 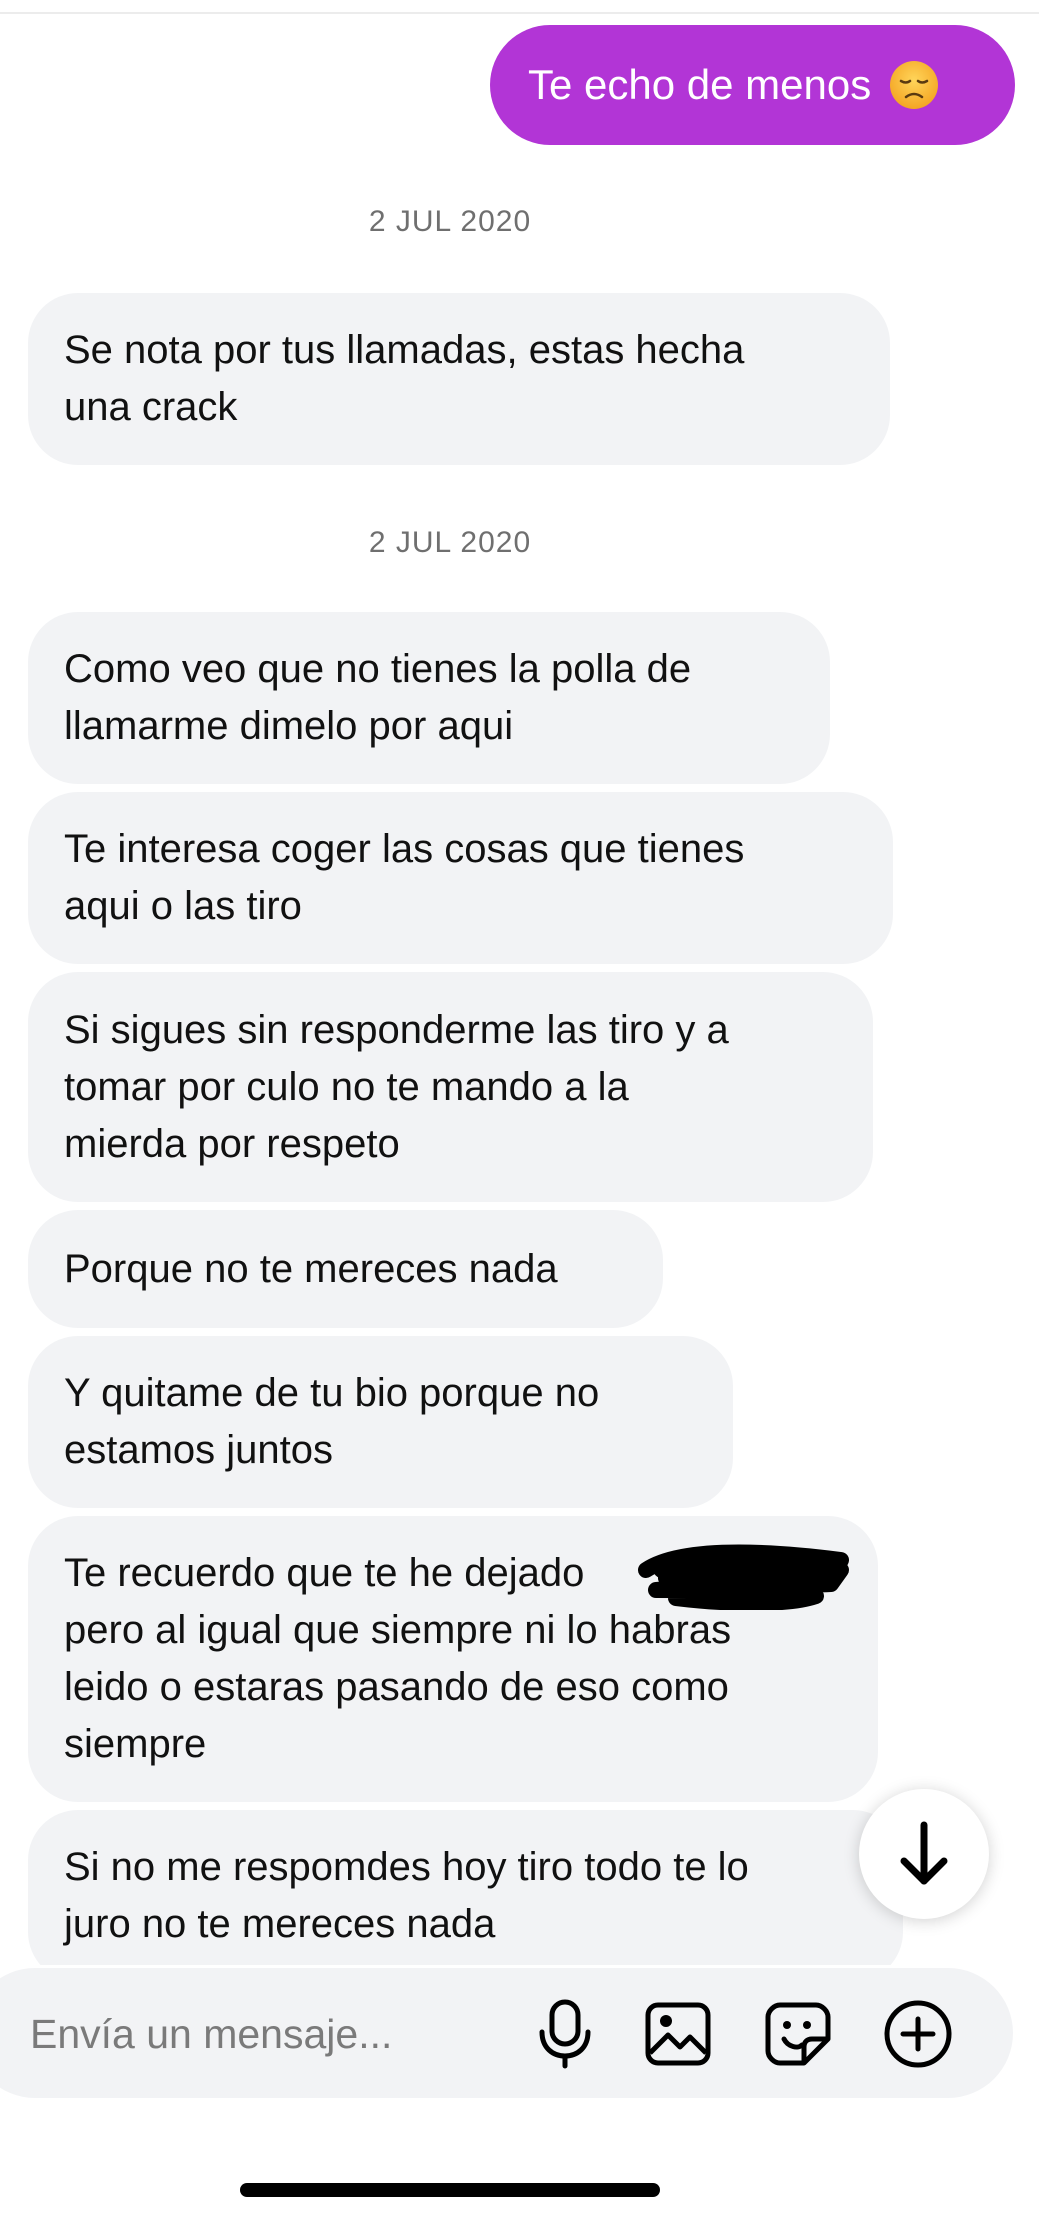 I want to click on message-line: siempre, so click(x=135, y=1744).